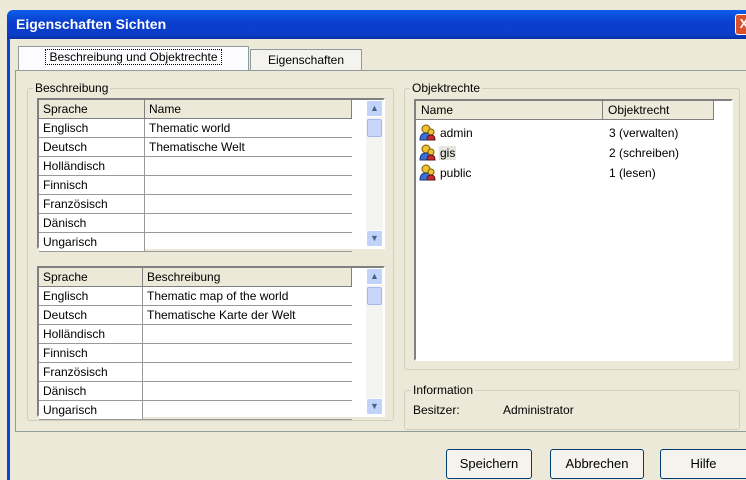  Describe the element at coordinates (446, 88) in the screenshot. I see `objektrechte-group-label: Objektrechte` at that location.